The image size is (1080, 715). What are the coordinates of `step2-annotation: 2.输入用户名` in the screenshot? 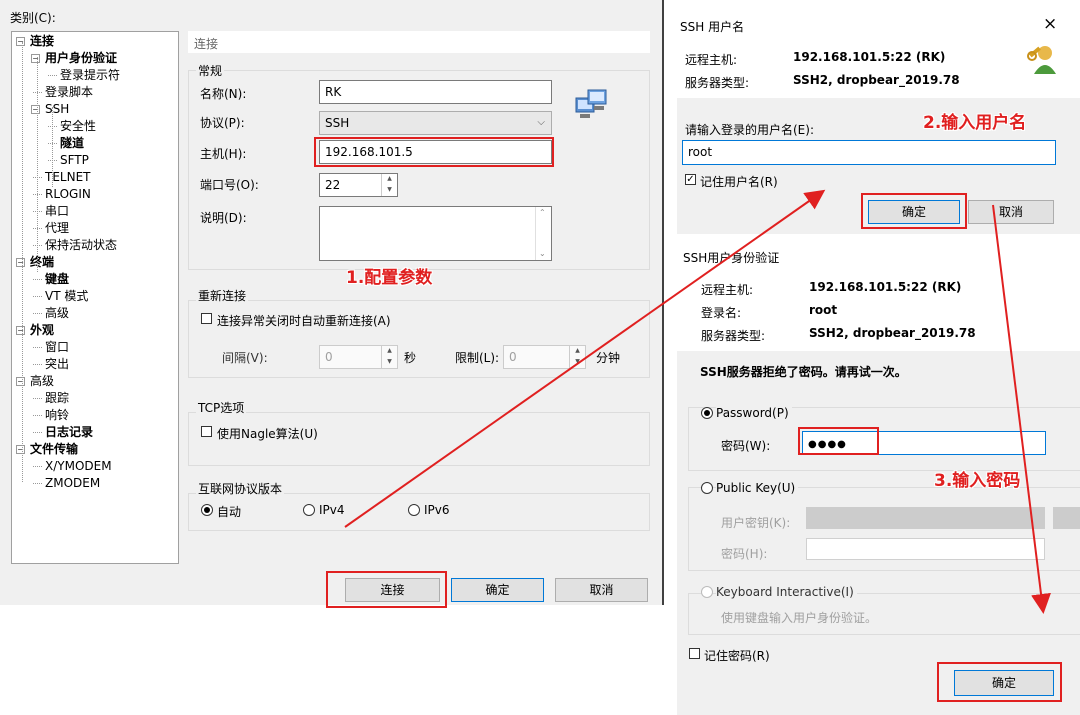 It's located at (975, 123).